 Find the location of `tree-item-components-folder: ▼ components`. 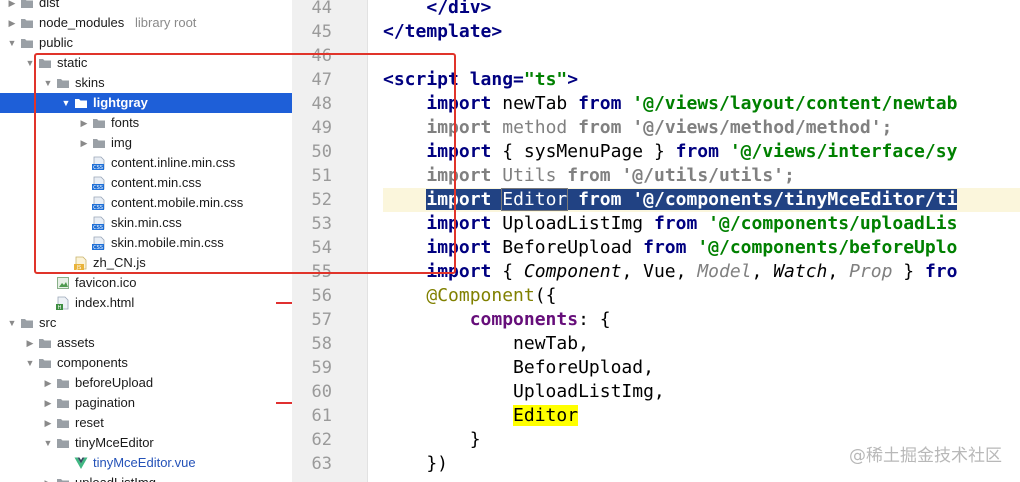

tree-item-components-folder: ▼ components is located at coordinates (146, 363).